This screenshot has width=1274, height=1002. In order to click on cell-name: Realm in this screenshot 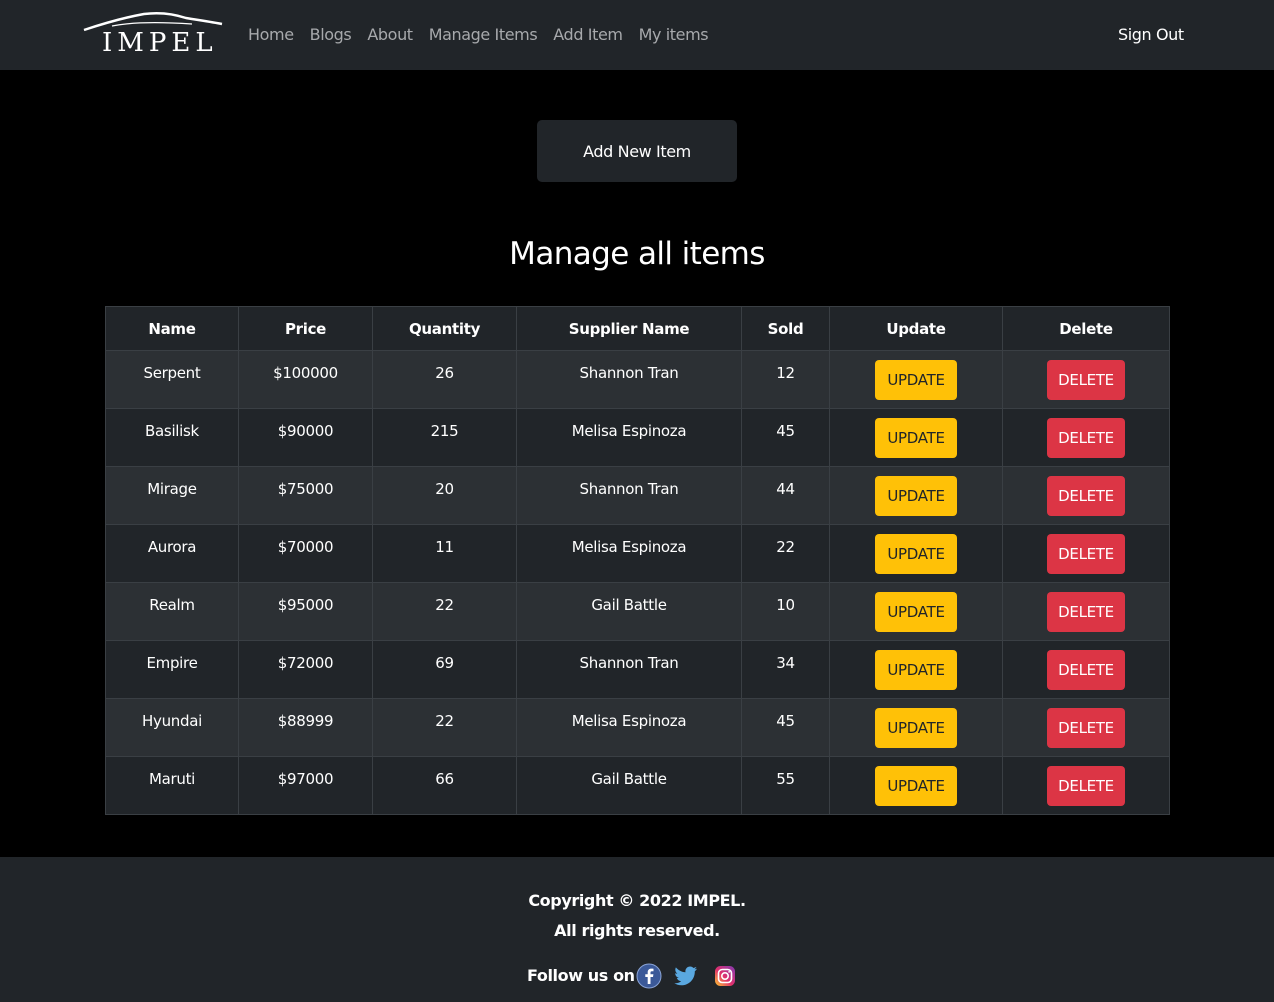, I will do `click(172, 611)`.